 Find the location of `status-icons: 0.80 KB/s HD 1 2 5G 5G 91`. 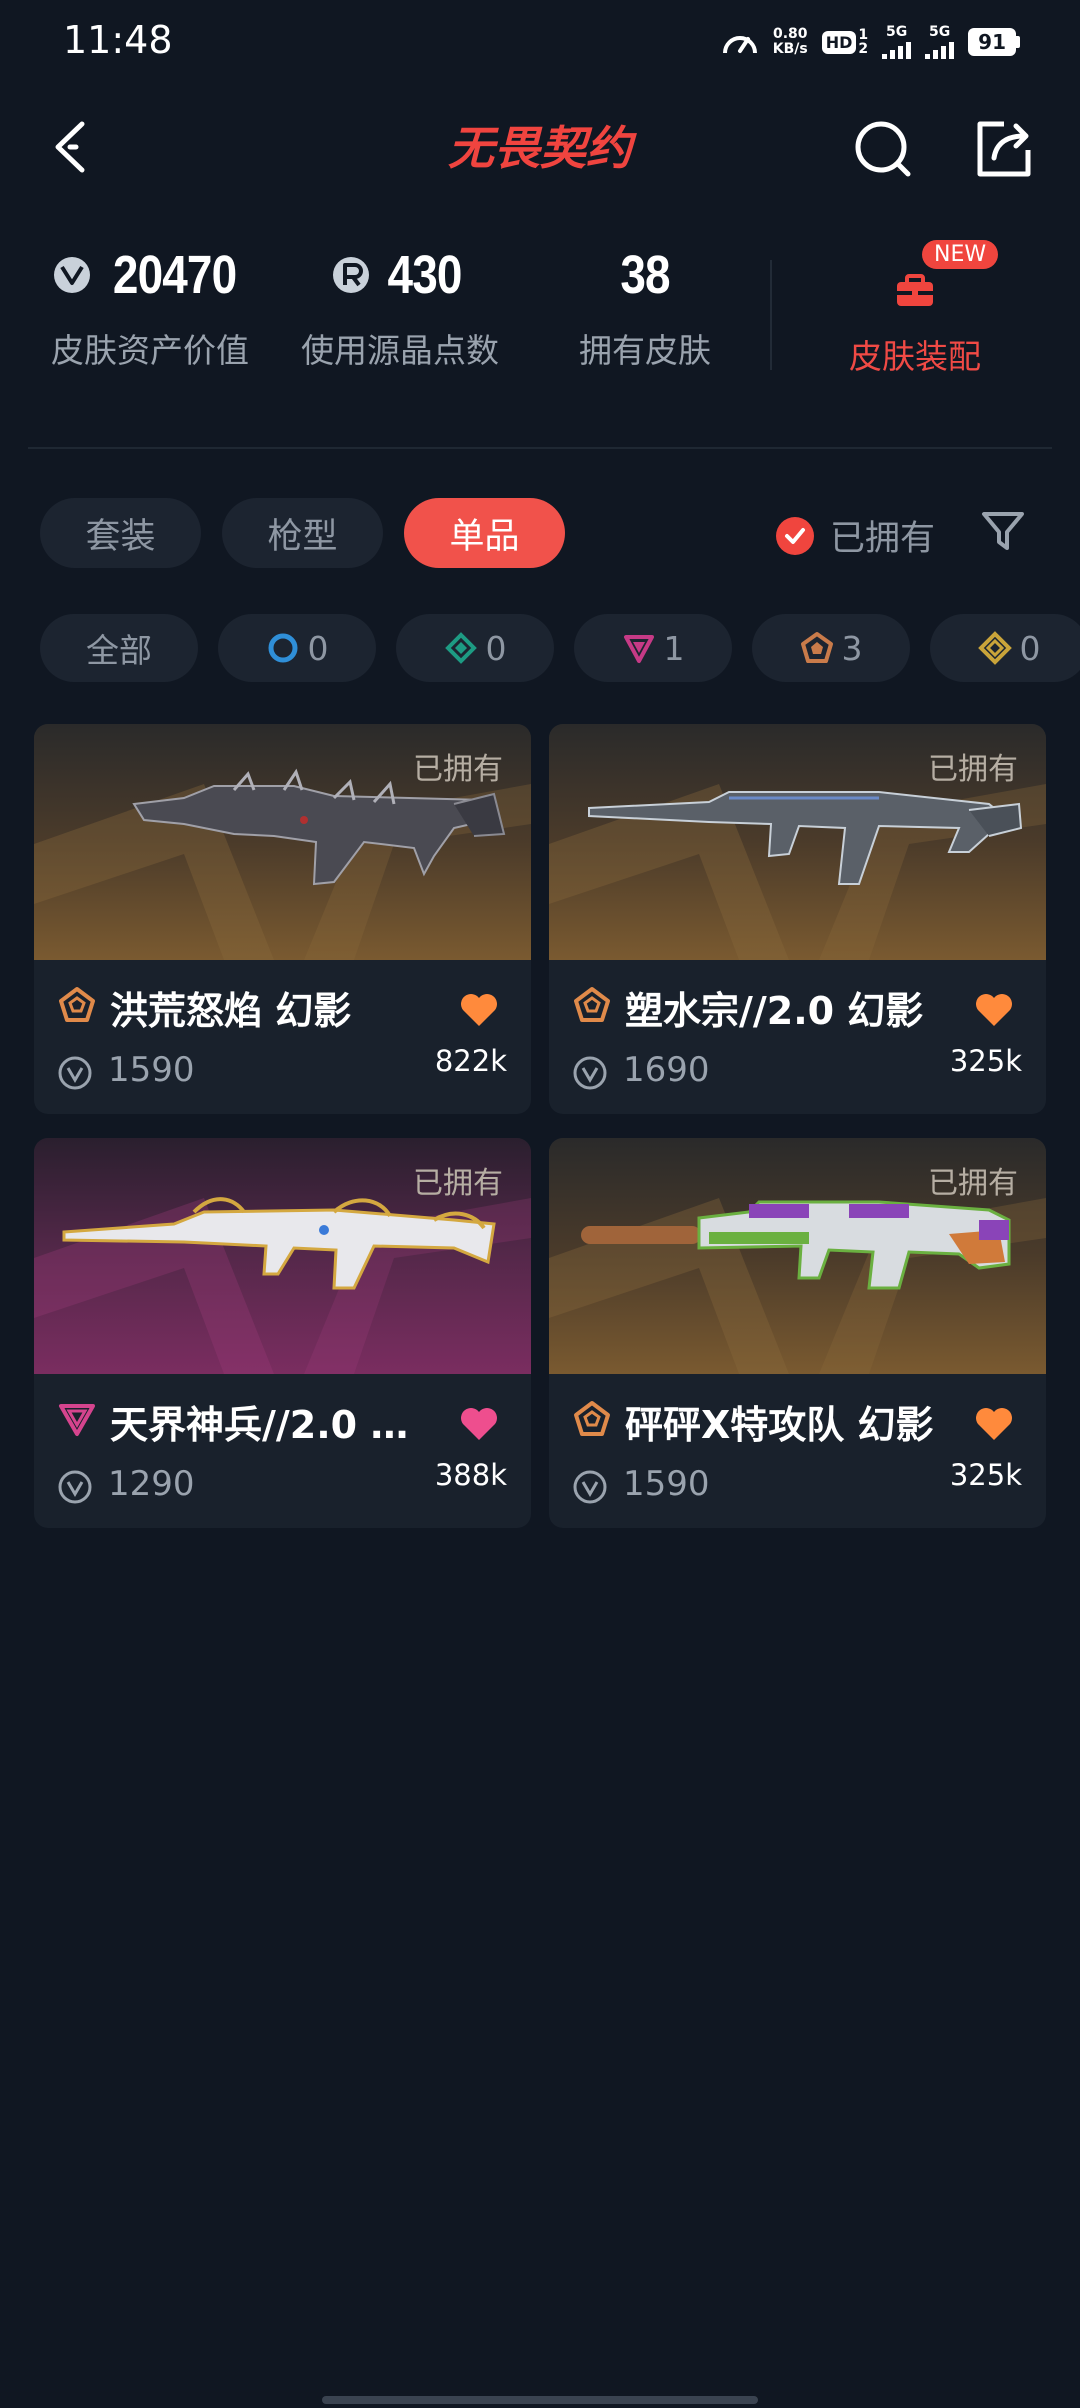

status-icons: 0.80 KB/s HD 1 2 5G 5G 91 is located at coordinates (870, 42).